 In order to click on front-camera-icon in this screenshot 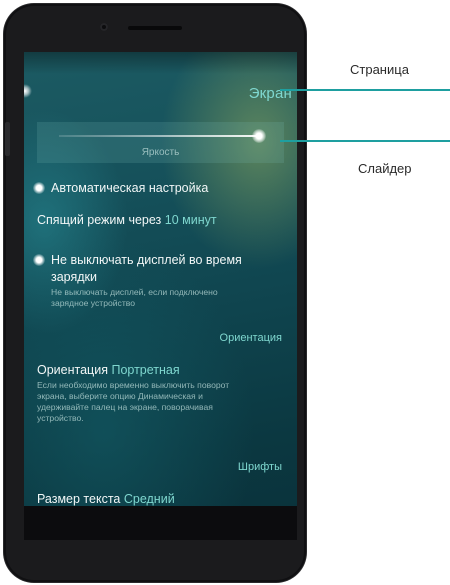, I will do `click(104, 27)`.